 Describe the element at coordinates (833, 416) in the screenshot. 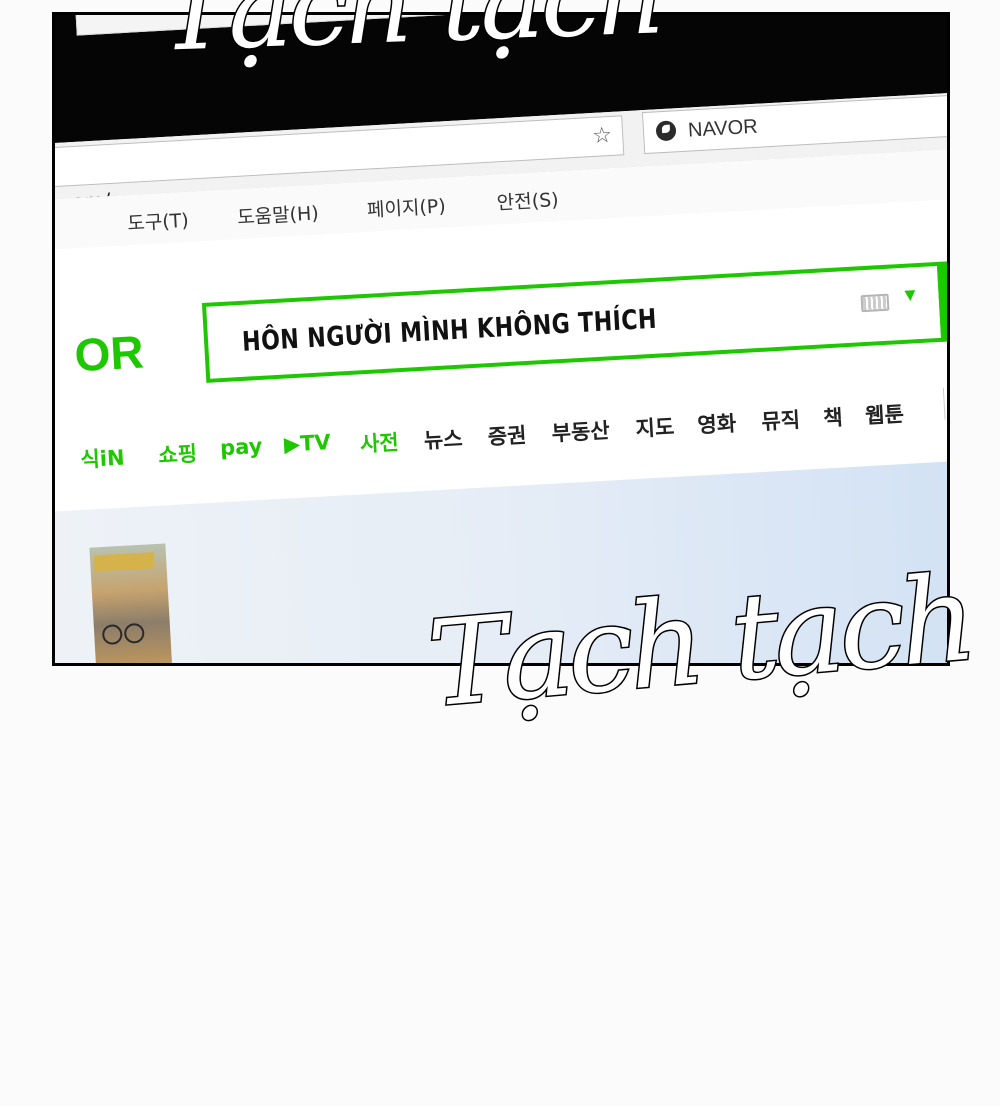

I see `nav-item-books: 책` at that location.